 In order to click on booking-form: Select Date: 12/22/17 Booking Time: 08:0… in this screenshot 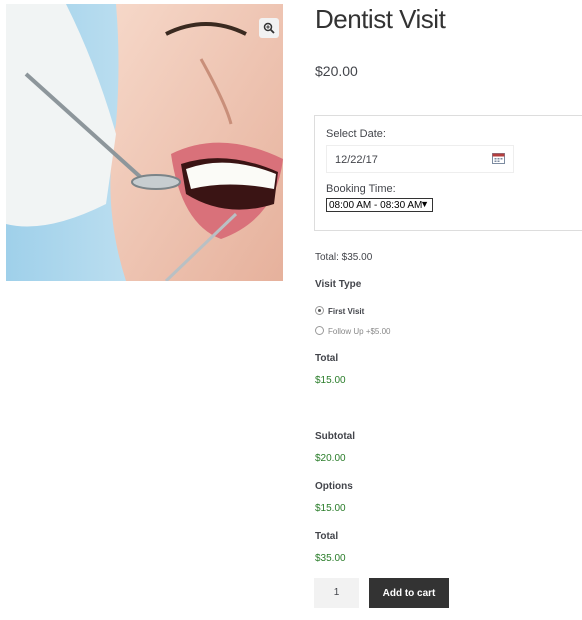, I will do `click(448, 173)`.